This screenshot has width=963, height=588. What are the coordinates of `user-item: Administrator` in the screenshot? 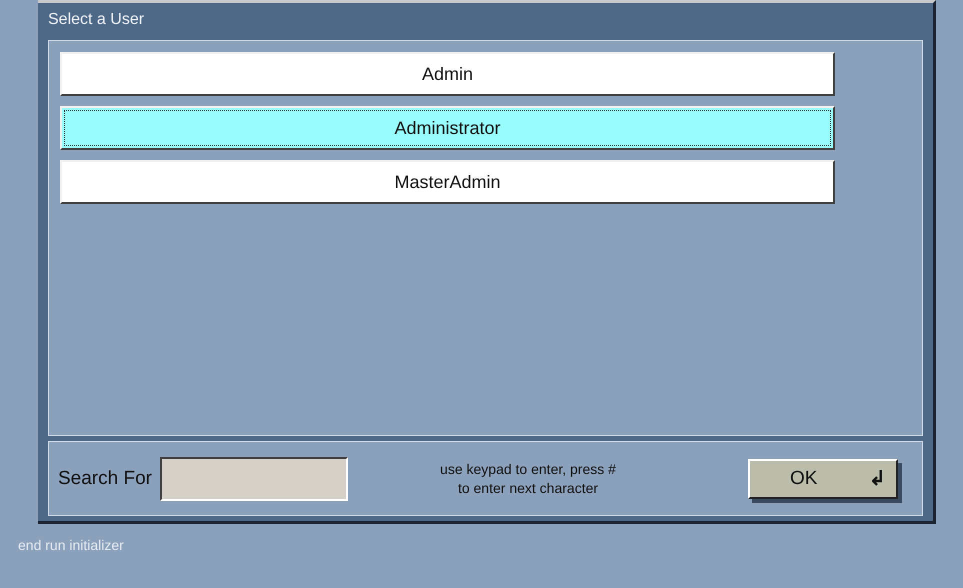 It's located at (447, 128).